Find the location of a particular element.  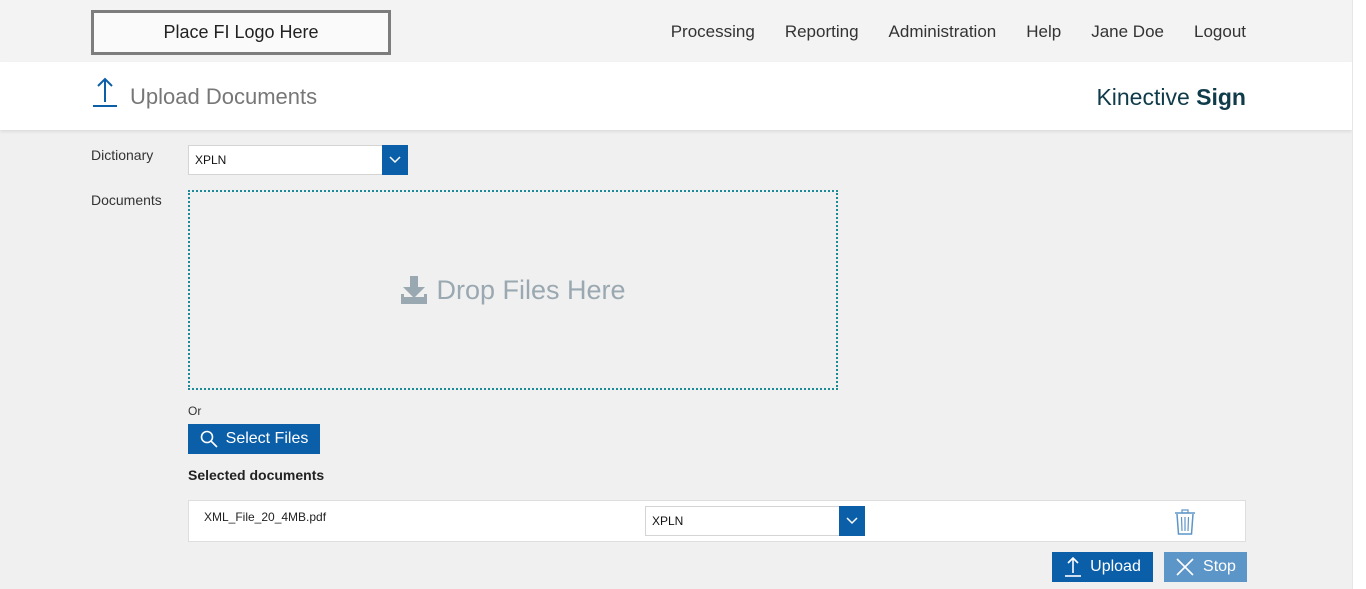

select-files-label: Select Files is located at coordinates (267, 438).